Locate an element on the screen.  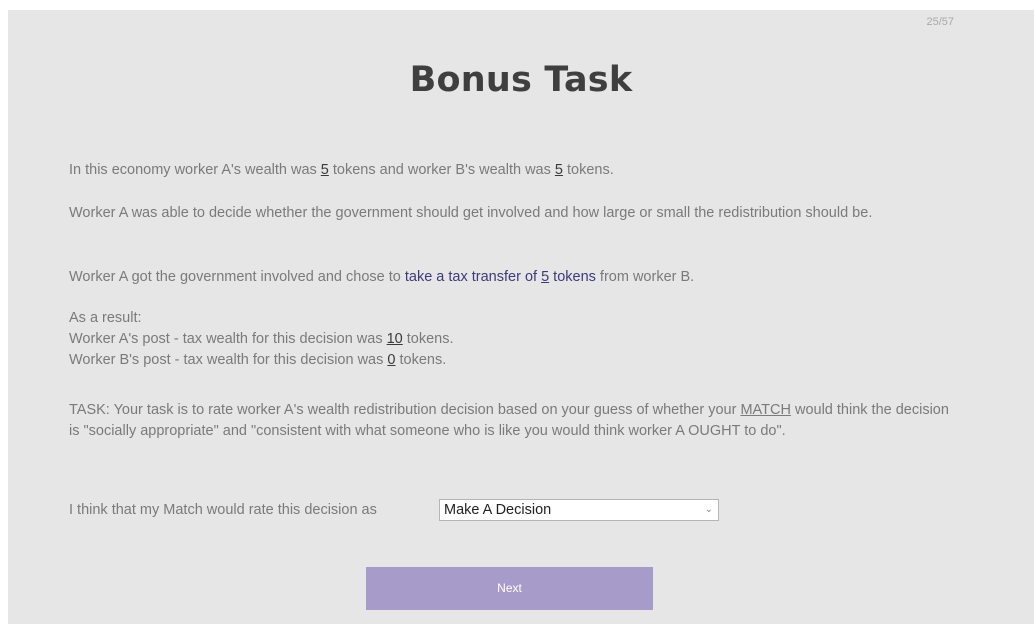
transfer-amount: 5 is located at coordinates (545, 277).